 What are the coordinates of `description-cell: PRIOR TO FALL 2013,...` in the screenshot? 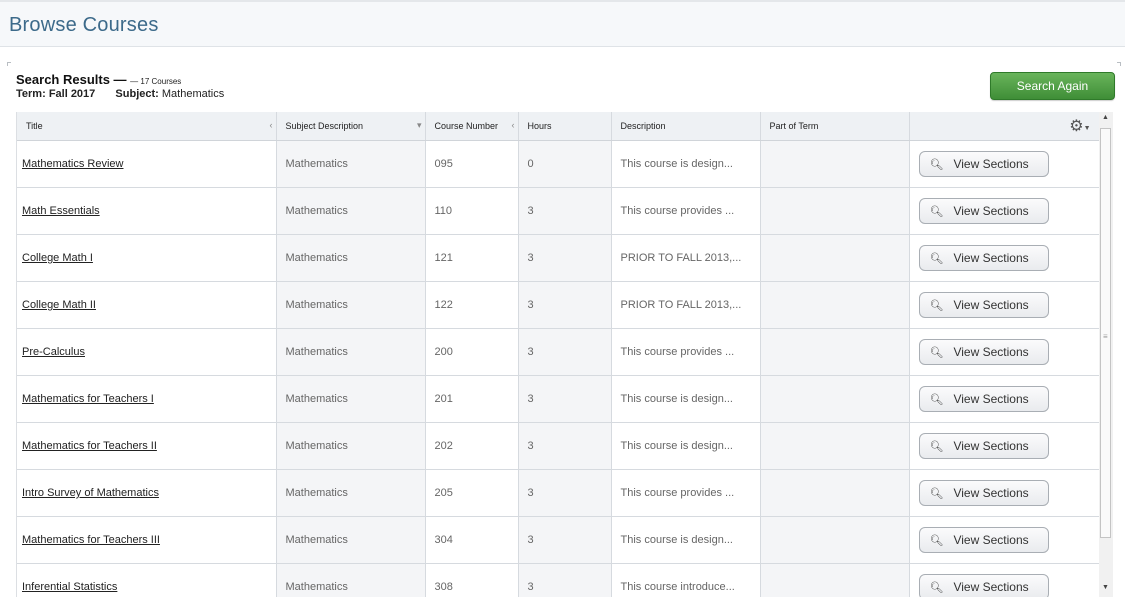 It's located at (686, 305).